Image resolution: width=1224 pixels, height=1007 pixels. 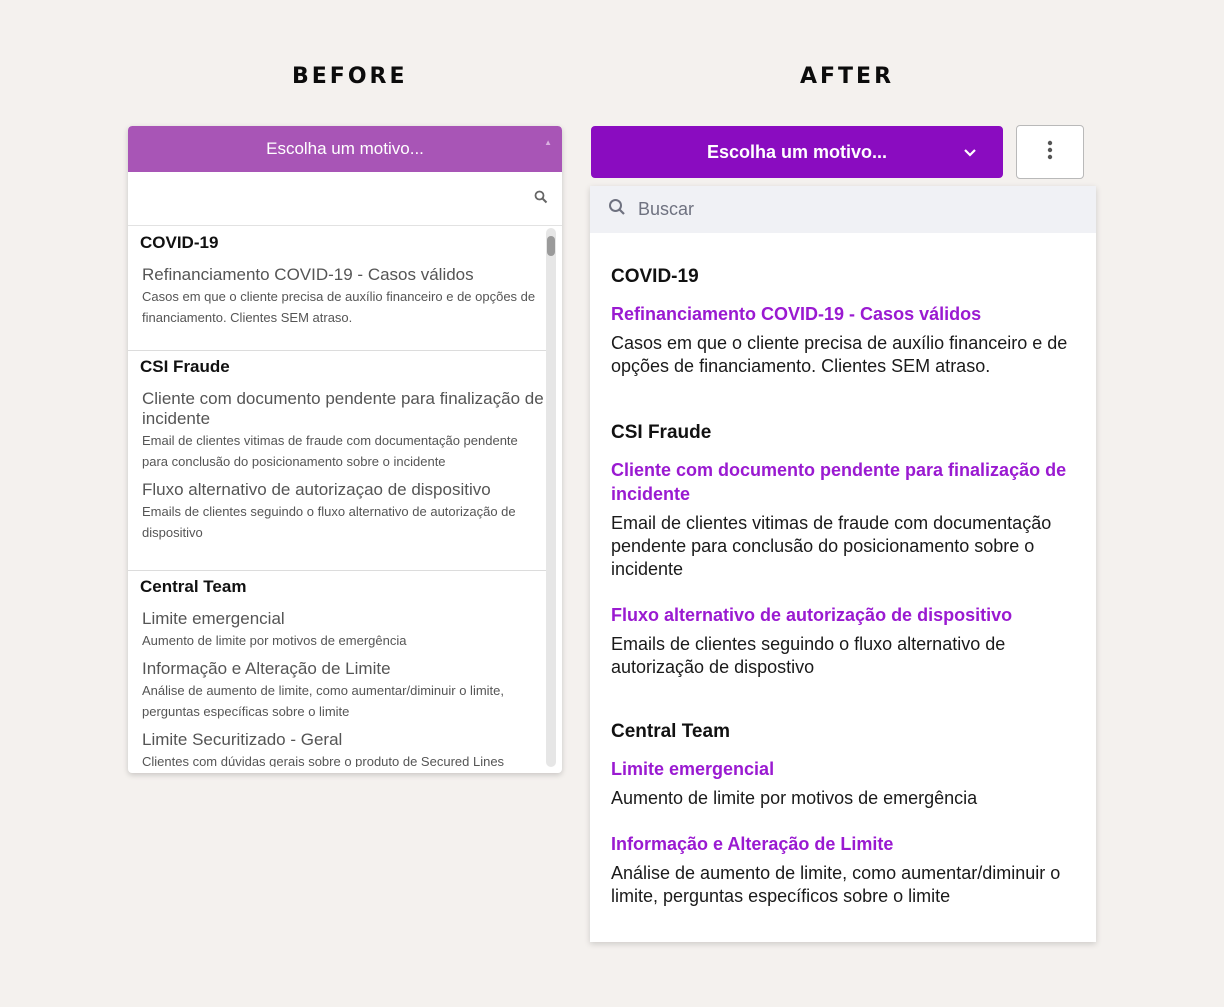 I want to click on before-scrollbar, so click(x=551, y=497).